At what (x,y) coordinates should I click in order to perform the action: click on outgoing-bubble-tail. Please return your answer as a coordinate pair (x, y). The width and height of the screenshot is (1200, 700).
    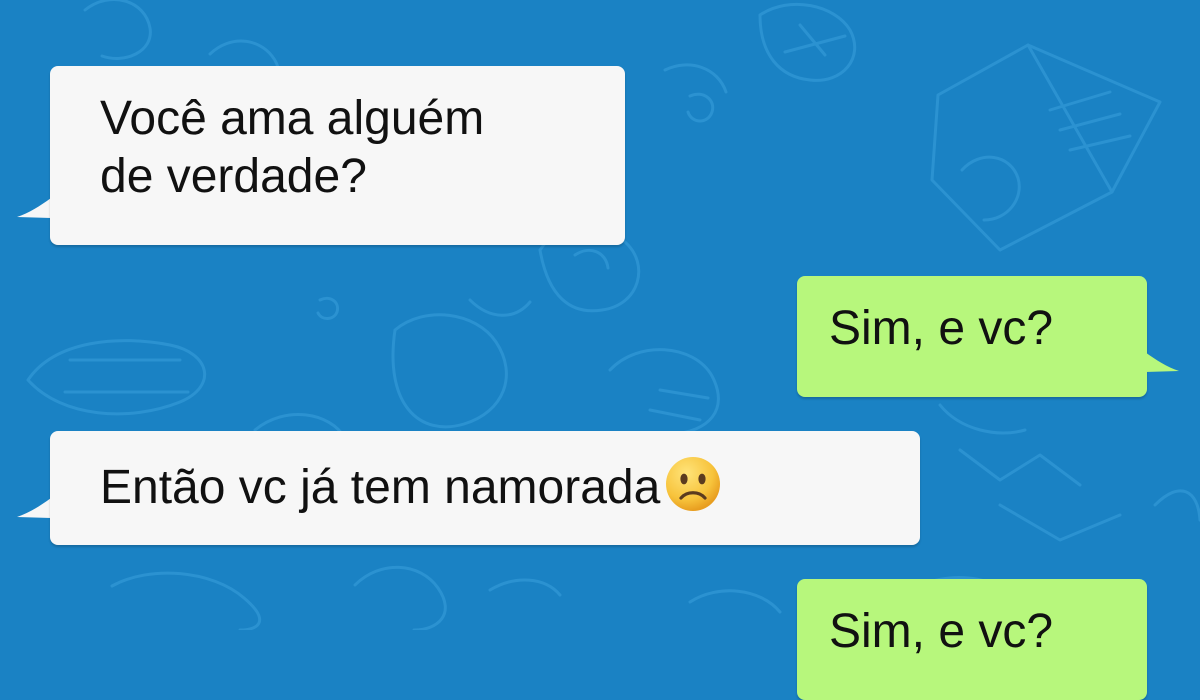
    Looking at the image, I should click on (1162, 362).